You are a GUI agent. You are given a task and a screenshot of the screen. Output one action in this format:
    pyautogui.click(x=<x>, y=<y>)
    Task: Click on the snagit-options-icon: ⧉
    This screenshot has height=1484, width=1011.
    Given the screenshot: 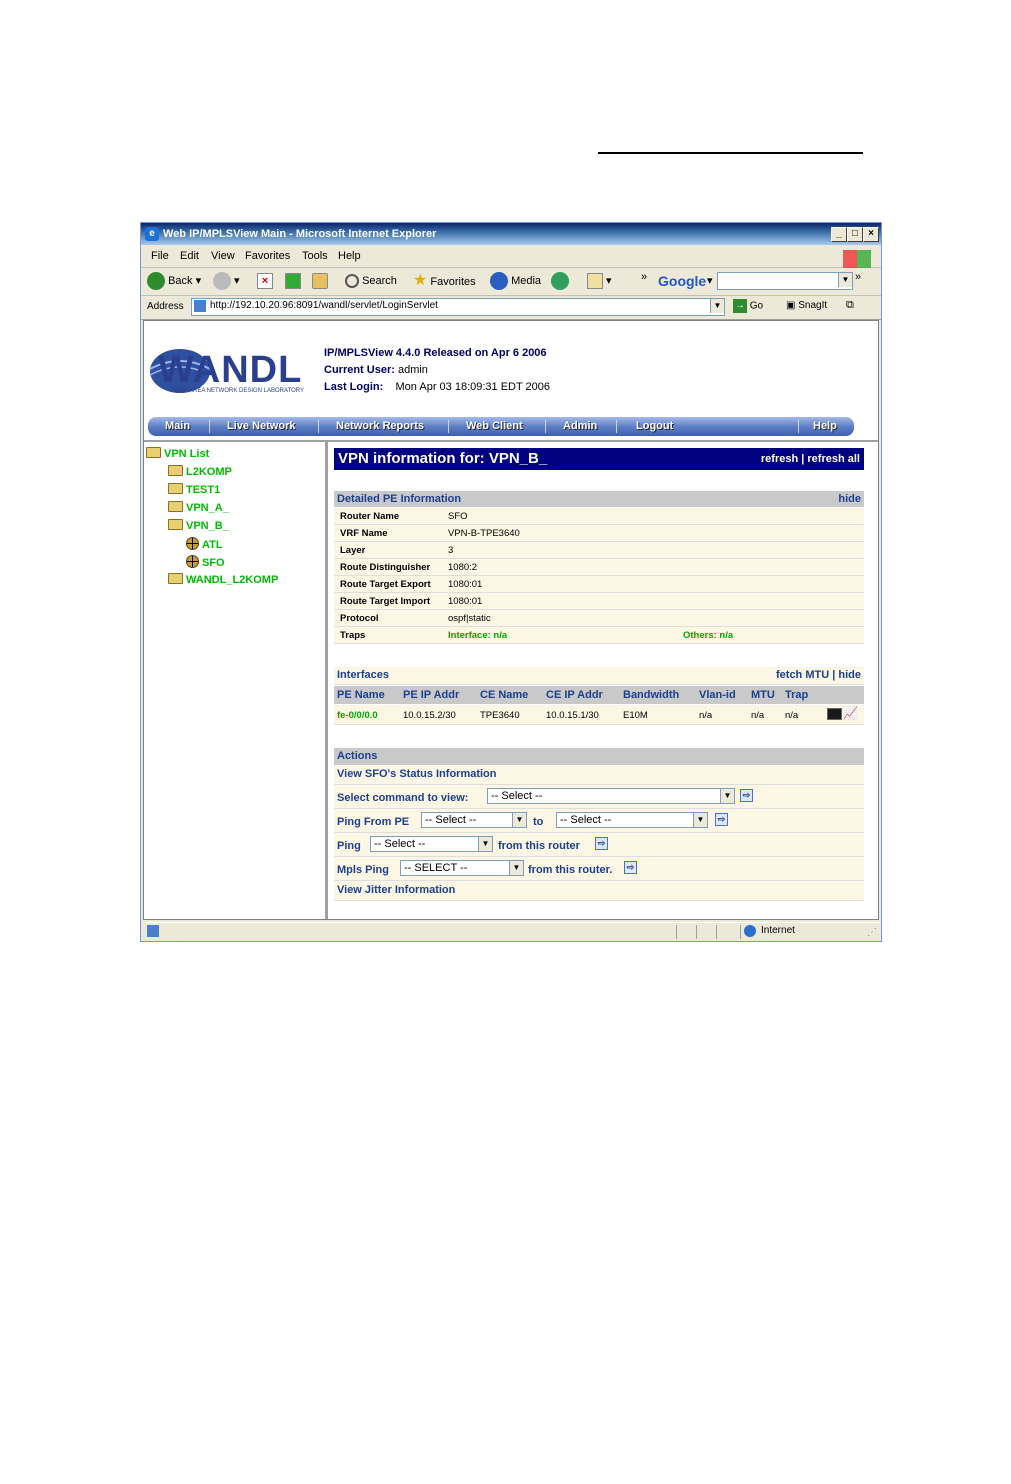 What is the action you would take?
    pyautogui.click(x=850, y=305)
    